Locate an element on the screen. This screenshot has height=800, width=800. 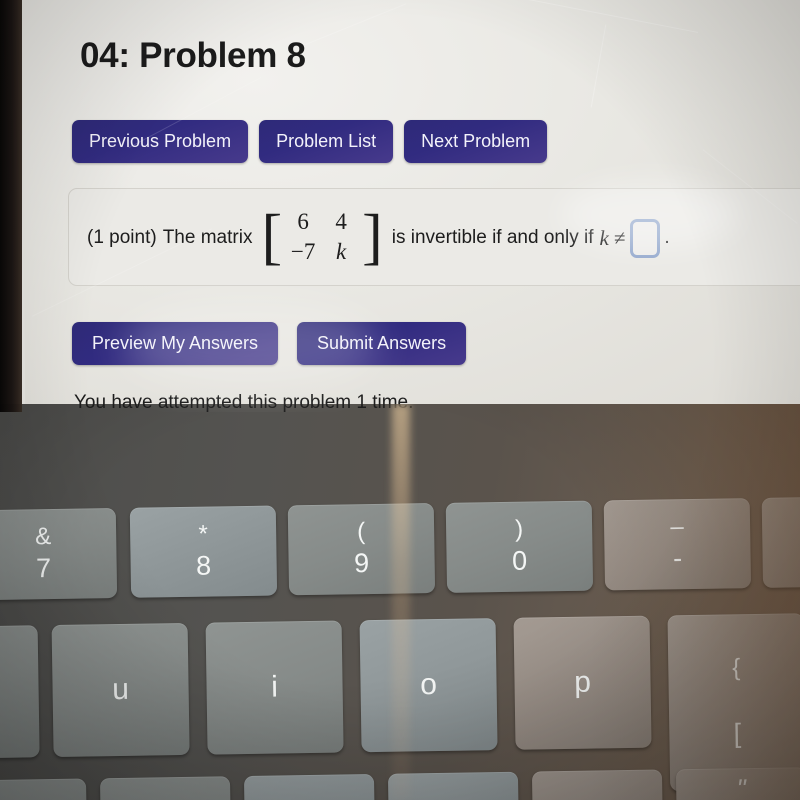
key-7-shift-label: & is located at coordinates (43, 537).